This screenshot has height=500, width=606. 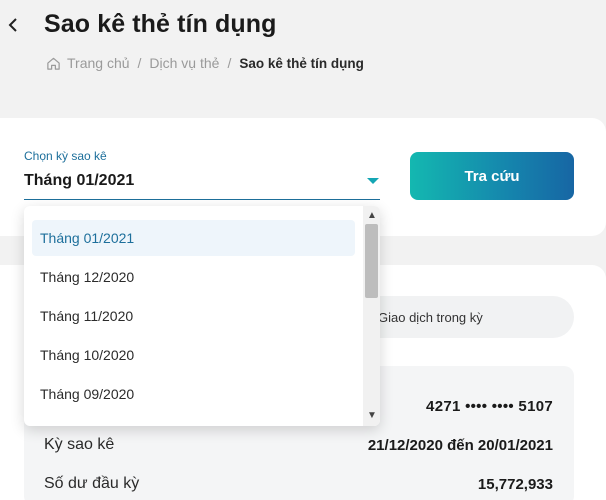 I want to click on dropdown-option: Tháng 10/2020, so click(x=193, y=355).